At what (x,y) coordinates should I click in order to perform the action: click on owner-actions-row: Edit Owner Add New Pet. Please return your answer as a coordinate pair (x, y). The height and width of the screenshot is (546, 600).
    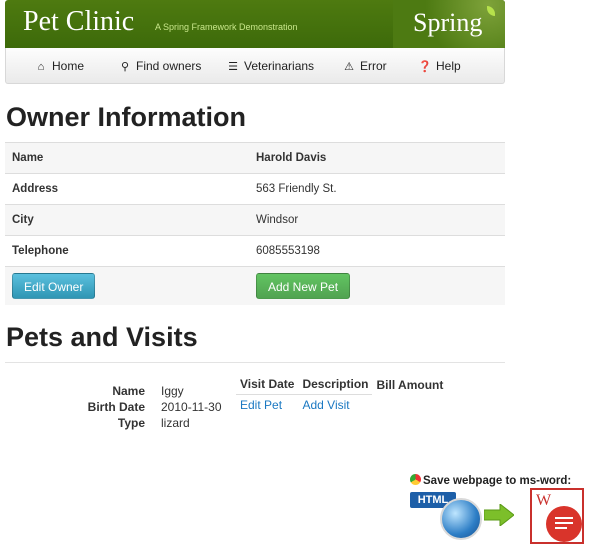
    Looking at the image, I should click on (255, 285).